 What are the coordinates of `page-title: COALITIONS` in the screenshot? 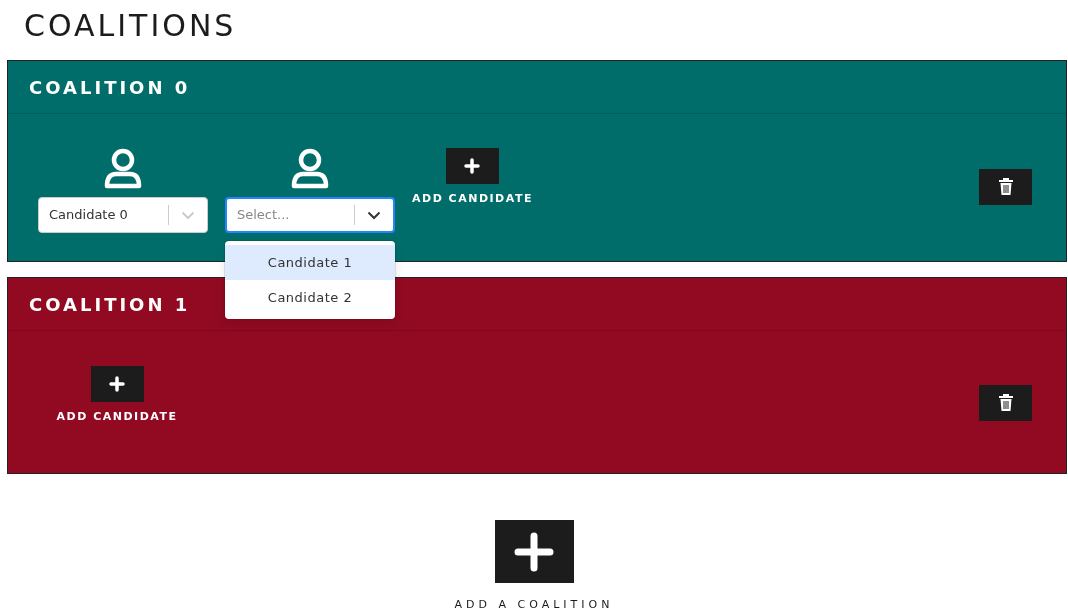 It's located at (131, 26).